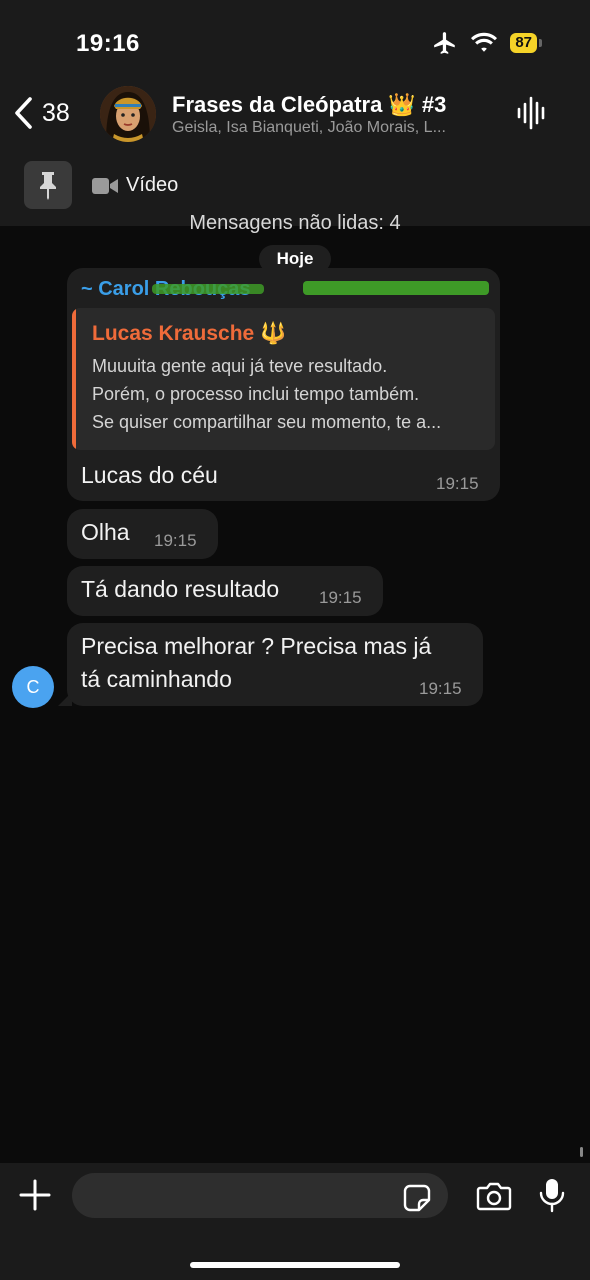 Image resolution: width=590 pixels, height=1280 pixels. Describe the element at coordinates (531, 113) in the screenshot. I see `audio-waveform-icon` at that location.